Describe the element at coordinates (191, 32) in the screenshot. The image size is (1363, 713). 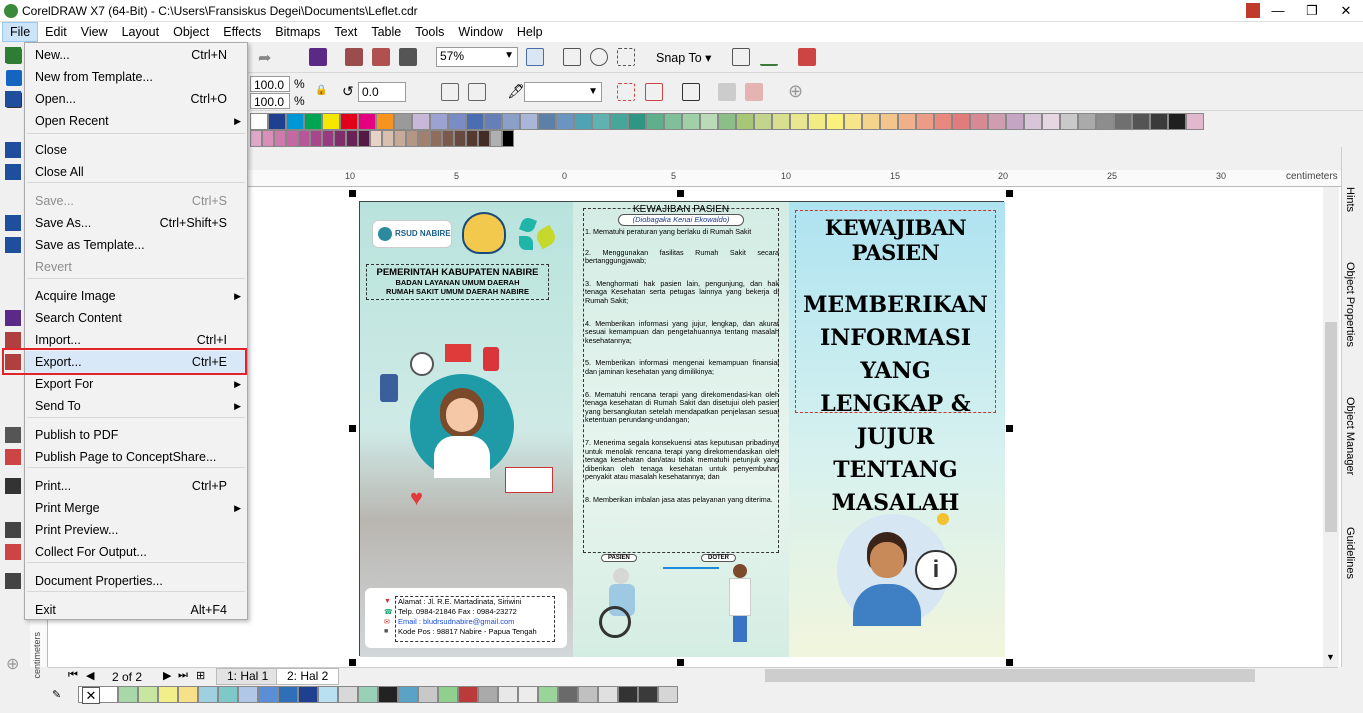
I see `menu-object: Object` at that location.